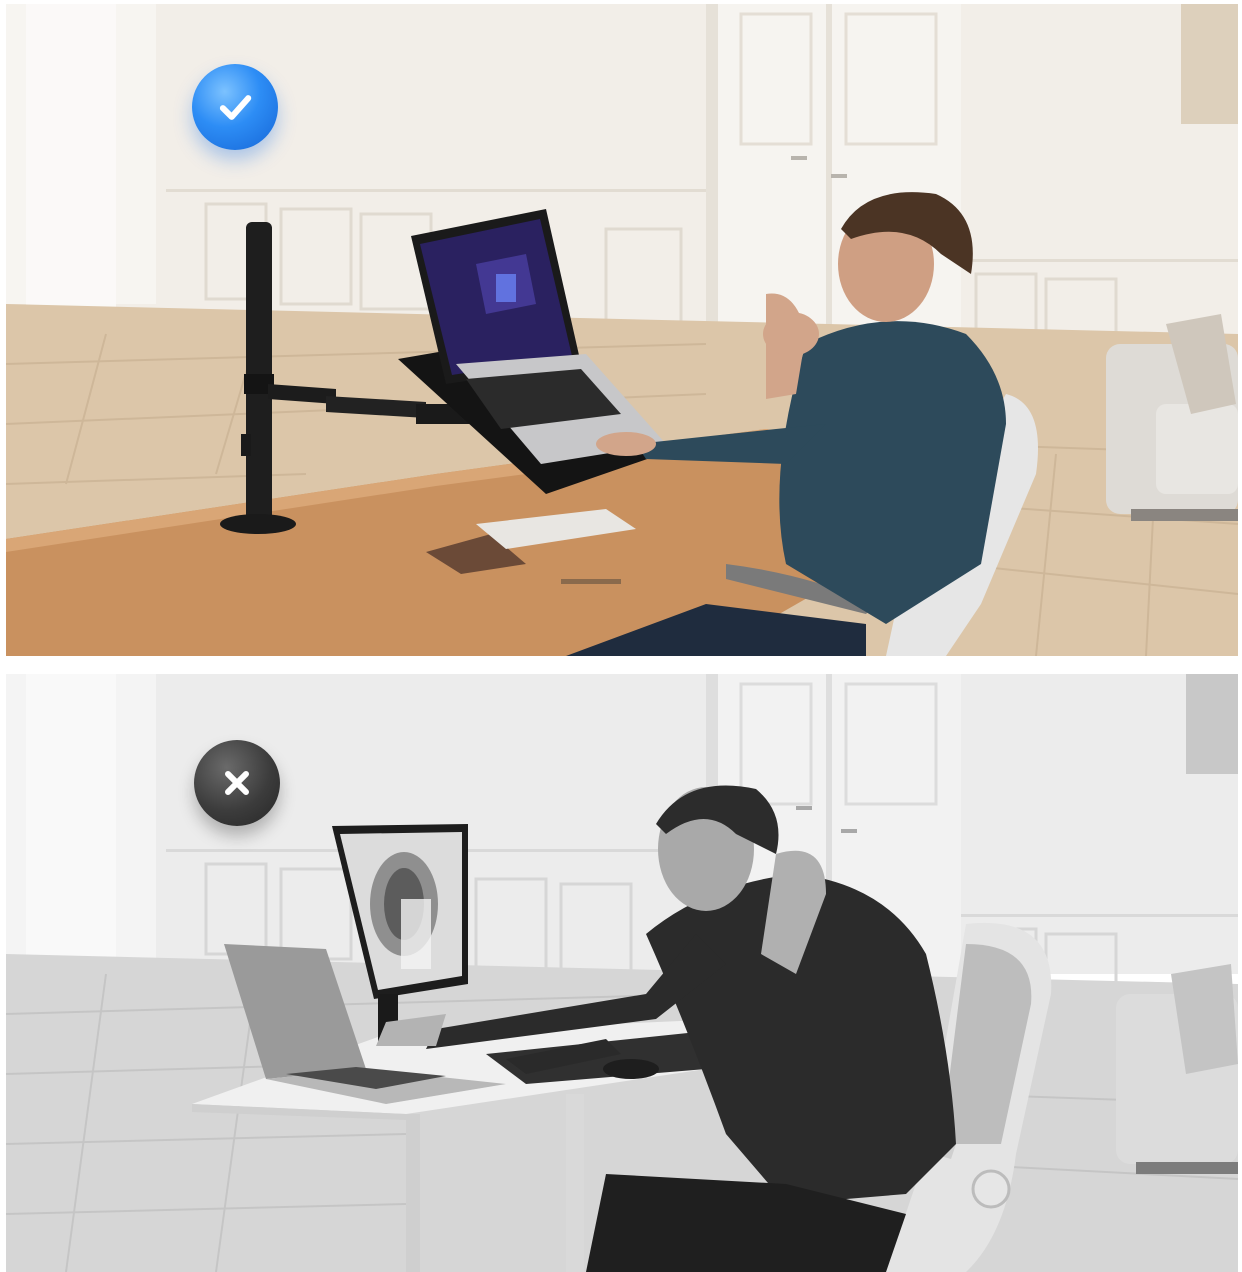 This screenshot has height=1272, width=1242. I want to click on checkmark-badge, so click(235, 107).